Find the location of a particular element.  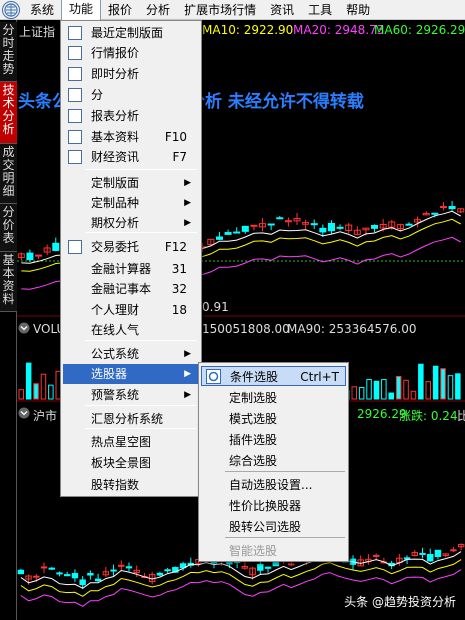

lower-collapse-icon is located at coordinates (24, 414).